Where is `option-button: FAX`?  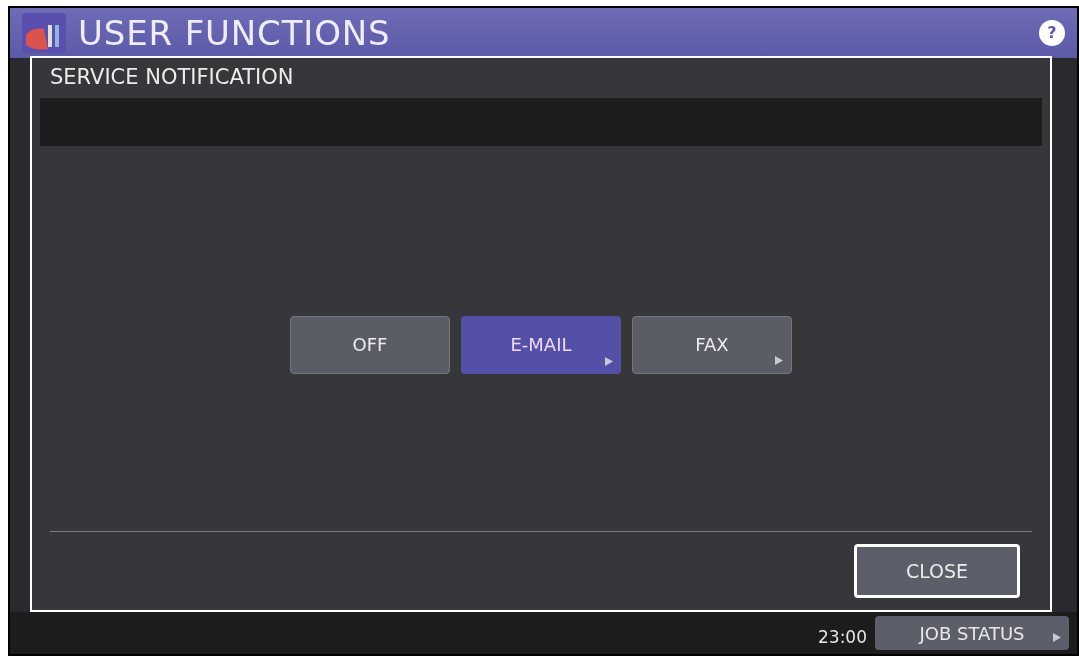 option-button: FAX is located at coordinates (712, 344).